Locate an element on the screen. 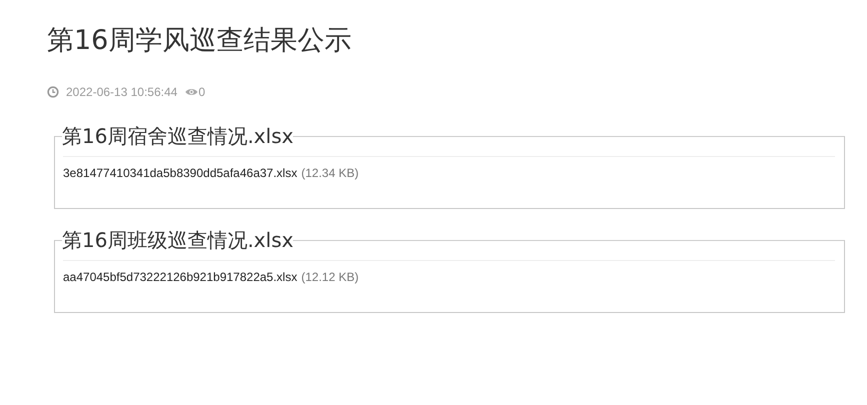 The height and width of the screenshot is (405, 867). attachment-title: 第16周宿舍巡查情况.xlsx is located at coordinates (178, 136).